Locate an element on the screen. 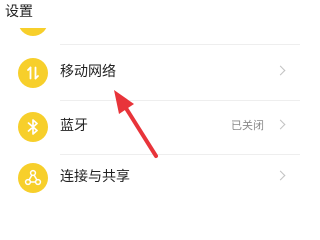 Image resolution: width=320 pixels, height=240 pixels. settings-item-partial is located at coordinates (150, 35).